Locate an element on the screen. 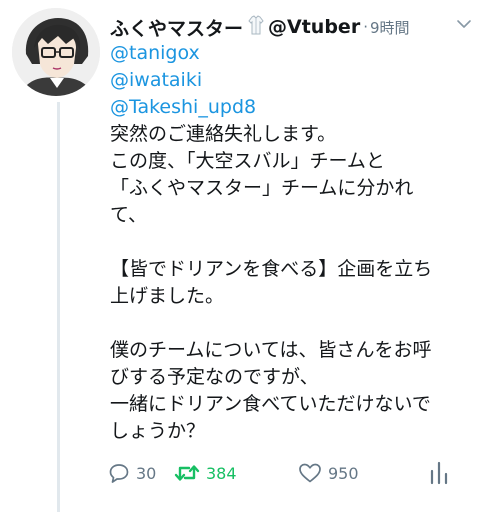 This screenshot has height=512, width=480. mention-link: @Takeshi_upd8 is located at coordinates (291, 107).